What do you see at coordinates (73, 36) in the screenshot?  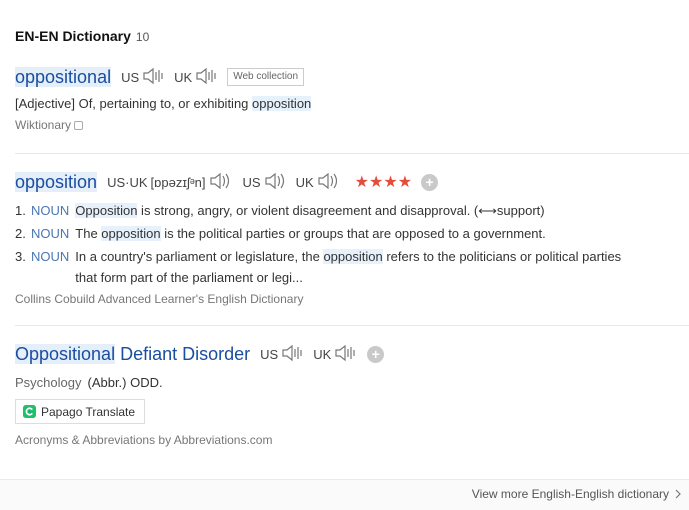 I see `dictionary-title: EN-EN Dictionary` at bounding box center [73, 36].